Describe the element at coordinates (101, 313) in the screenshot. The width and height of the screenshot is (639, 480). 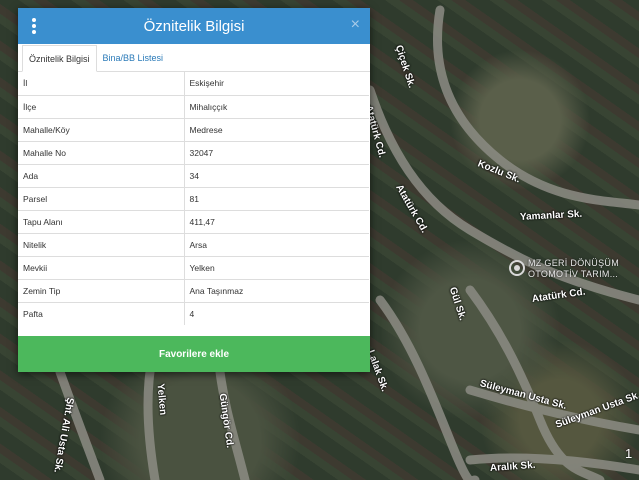
I see `attribute-key: Pafta` at that location.